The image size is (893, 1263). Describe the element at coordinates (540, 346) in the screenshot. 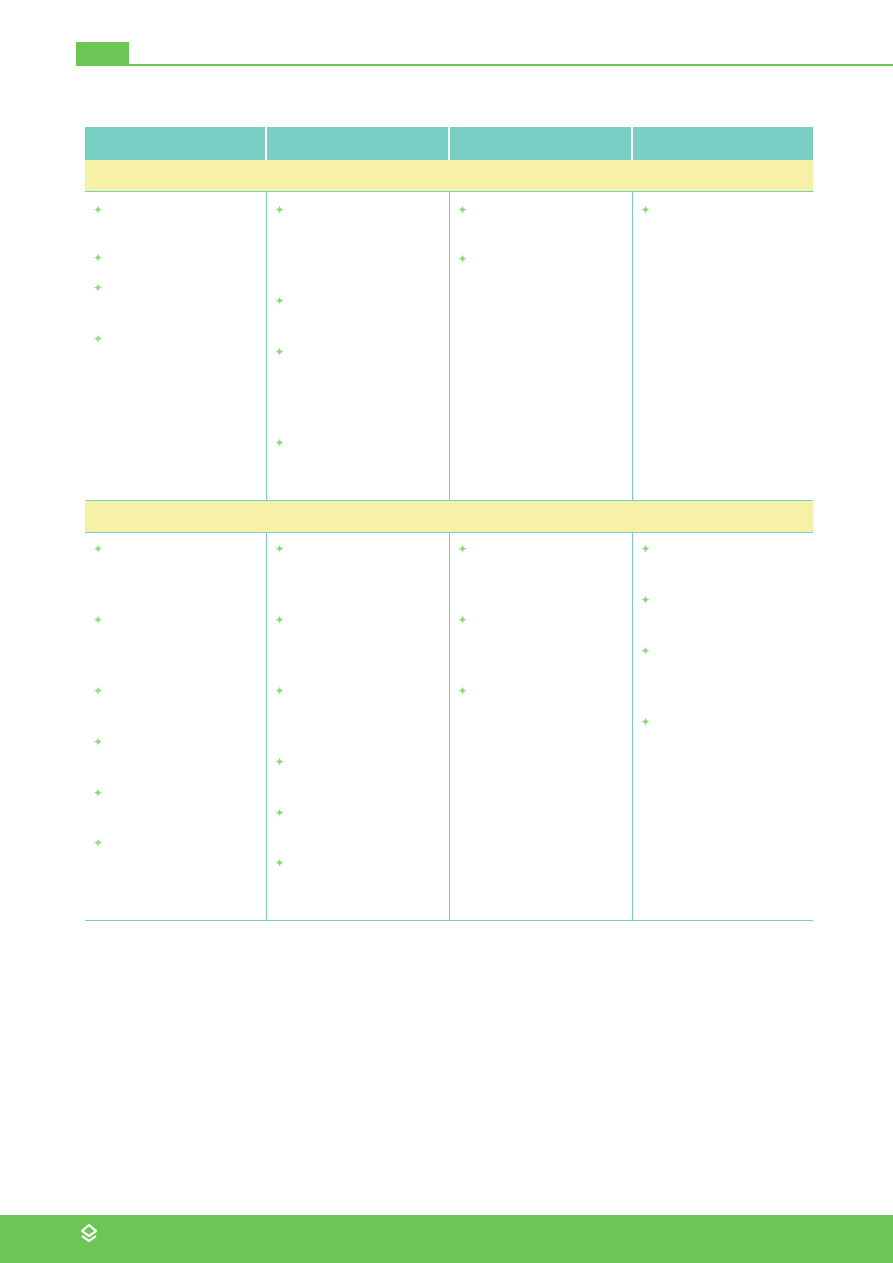

I see `table-cell: ✦ ✦` at that location.